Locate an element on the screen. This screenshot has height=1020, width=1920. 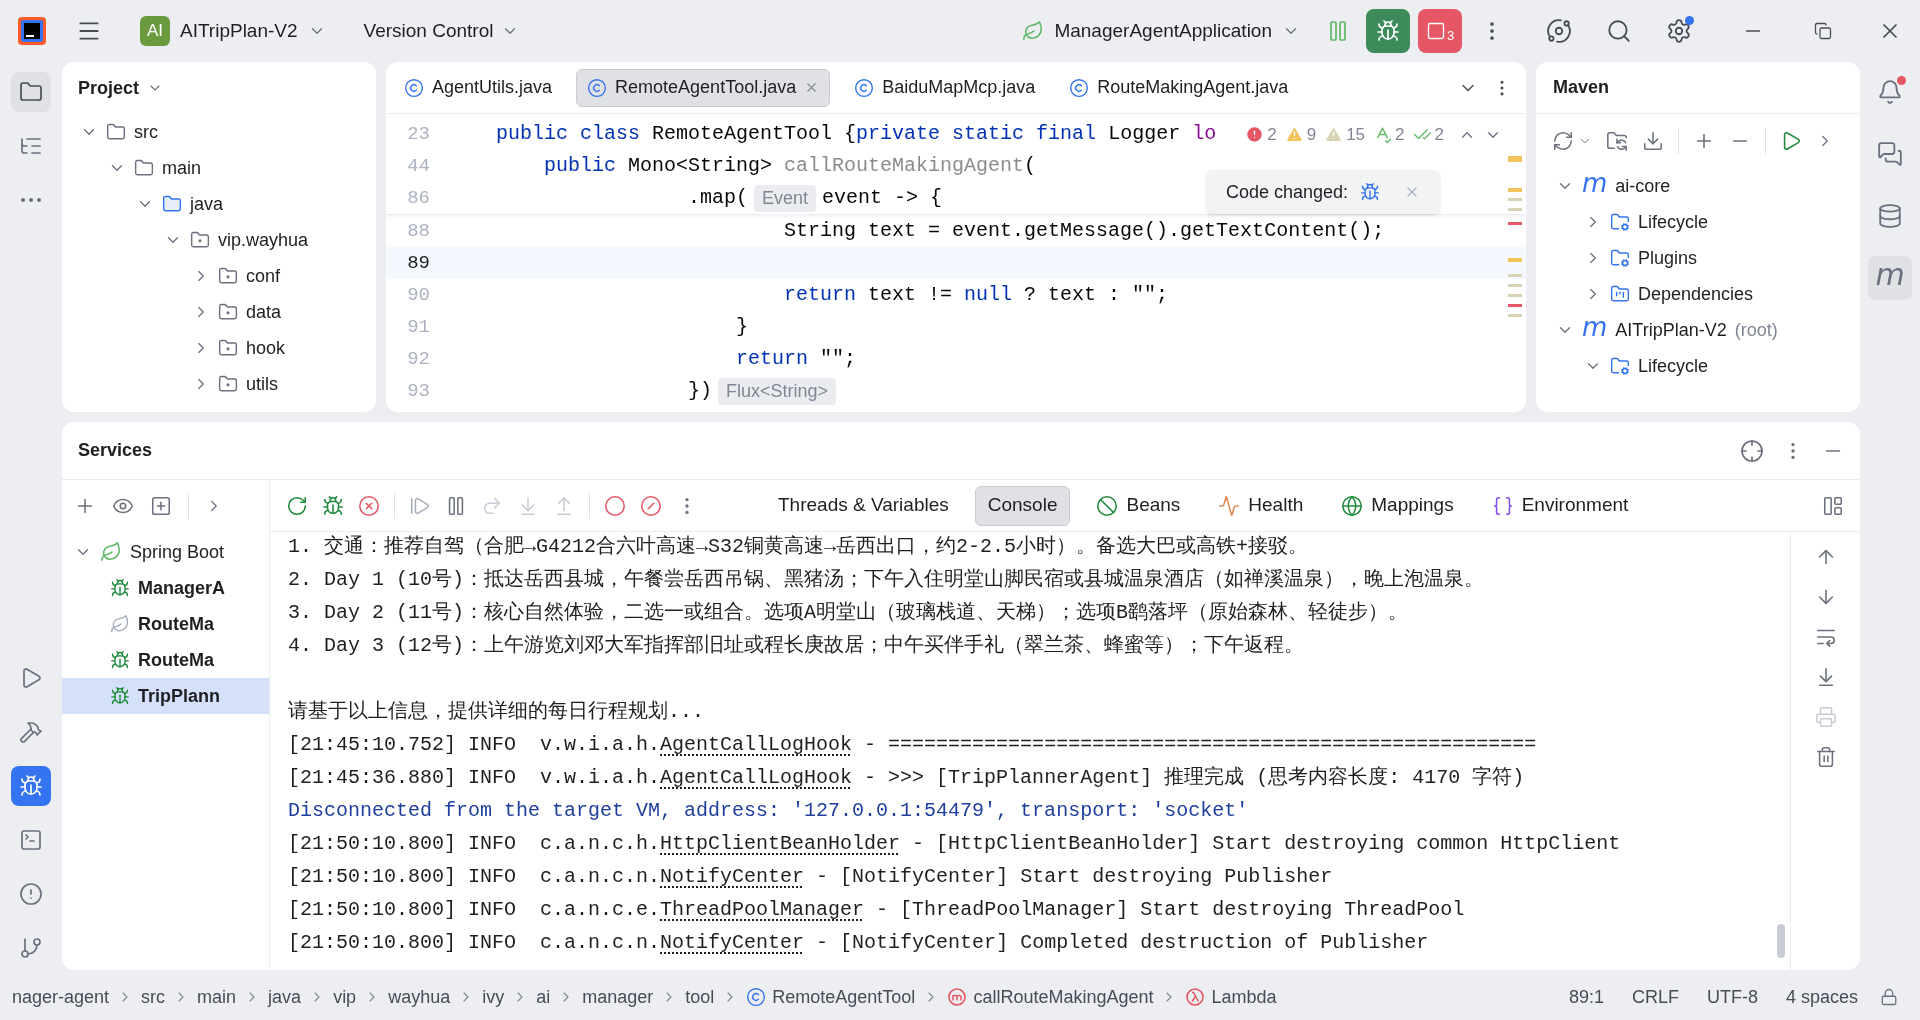
breadcrumb-item: java is located at coordinates (285, 997).